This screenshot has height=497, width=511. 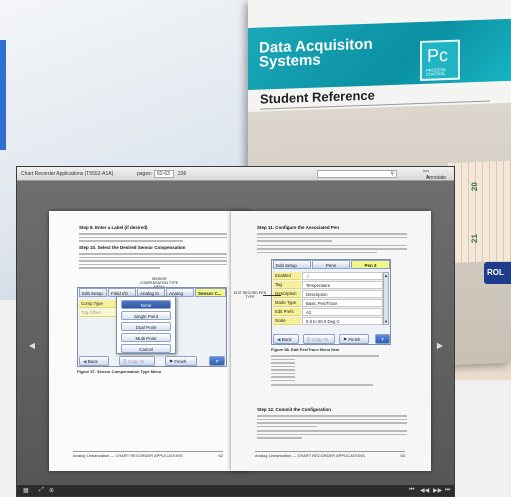 I want to click on description-value: Description, so click(x=342, y=294).